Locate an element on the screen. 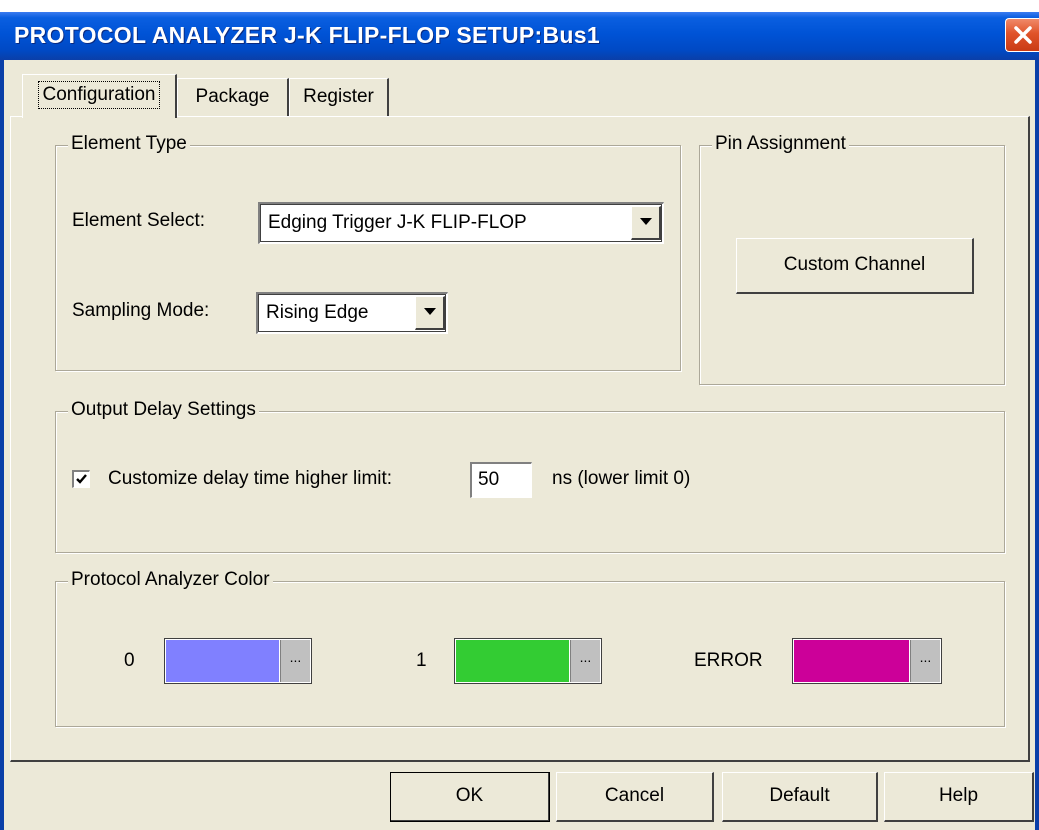 This screenshot has height=830, width=1039. close-icon is located at coordinates (1023, 35).